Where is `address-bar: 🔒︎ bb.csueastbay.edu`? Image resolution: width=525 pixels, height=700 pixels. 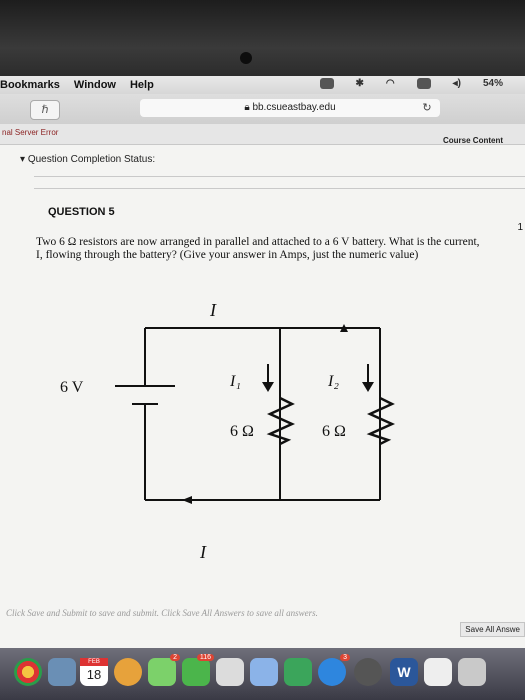
address-bar: 🔒︎ bb.csueastbay.edu is located at coordinates (290, 108).